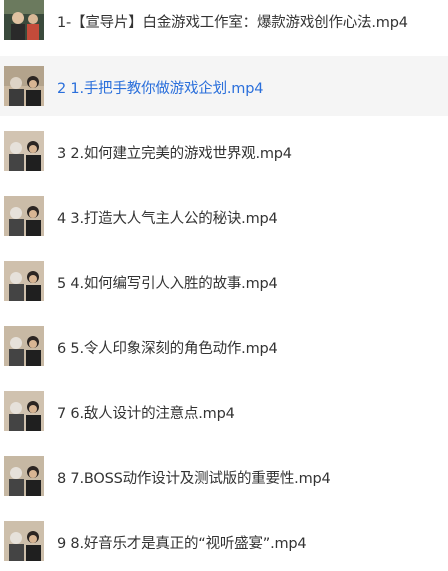 The image size is (448, 571). I want to click on playlist-item: 3 2.如何建立完美的游戏世界观.mp4, so click(224, 151).